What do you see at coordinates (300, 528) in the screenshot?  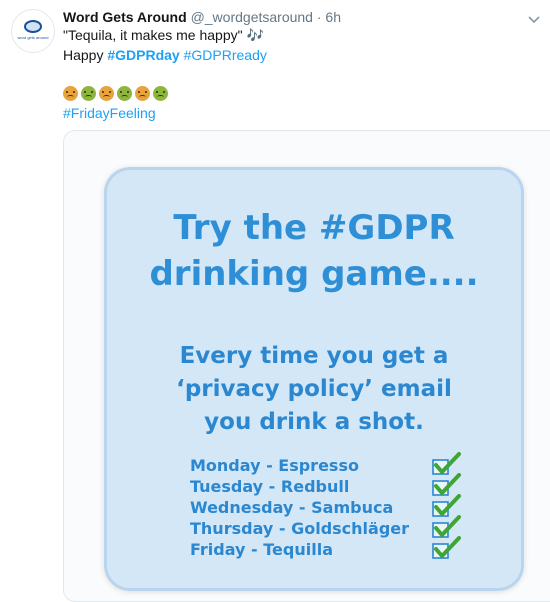 I see `day-item-thursday: Thursday - Goldschläger` at bounding box center [300, 528].